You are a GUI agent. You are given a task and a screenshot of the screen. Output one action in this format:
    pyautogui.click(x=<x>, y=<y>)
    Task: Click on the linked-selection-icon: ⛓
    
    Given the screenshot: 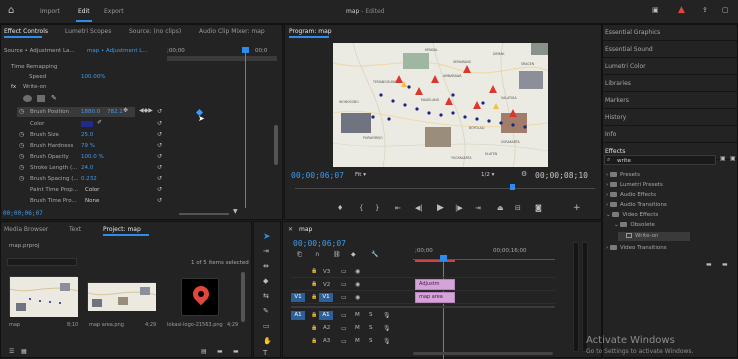 What is the action you would take?
    pyautogui.click(x=337, y=255)
    